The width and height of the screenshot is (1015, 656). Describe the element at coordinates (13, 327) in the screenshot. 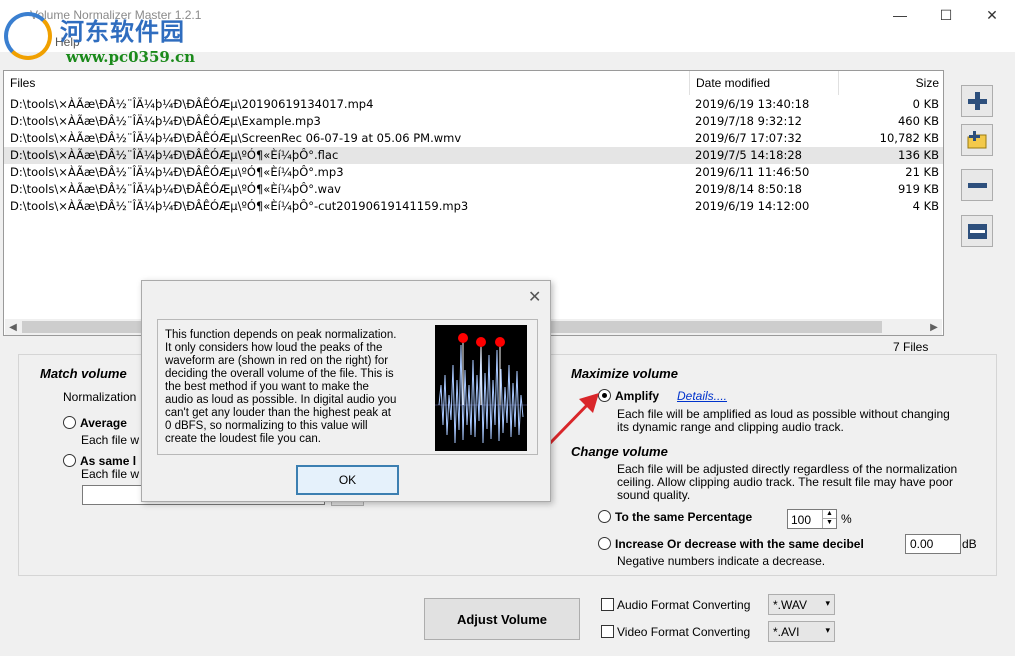

I see `scroll-left-icon: ◀` at that location.